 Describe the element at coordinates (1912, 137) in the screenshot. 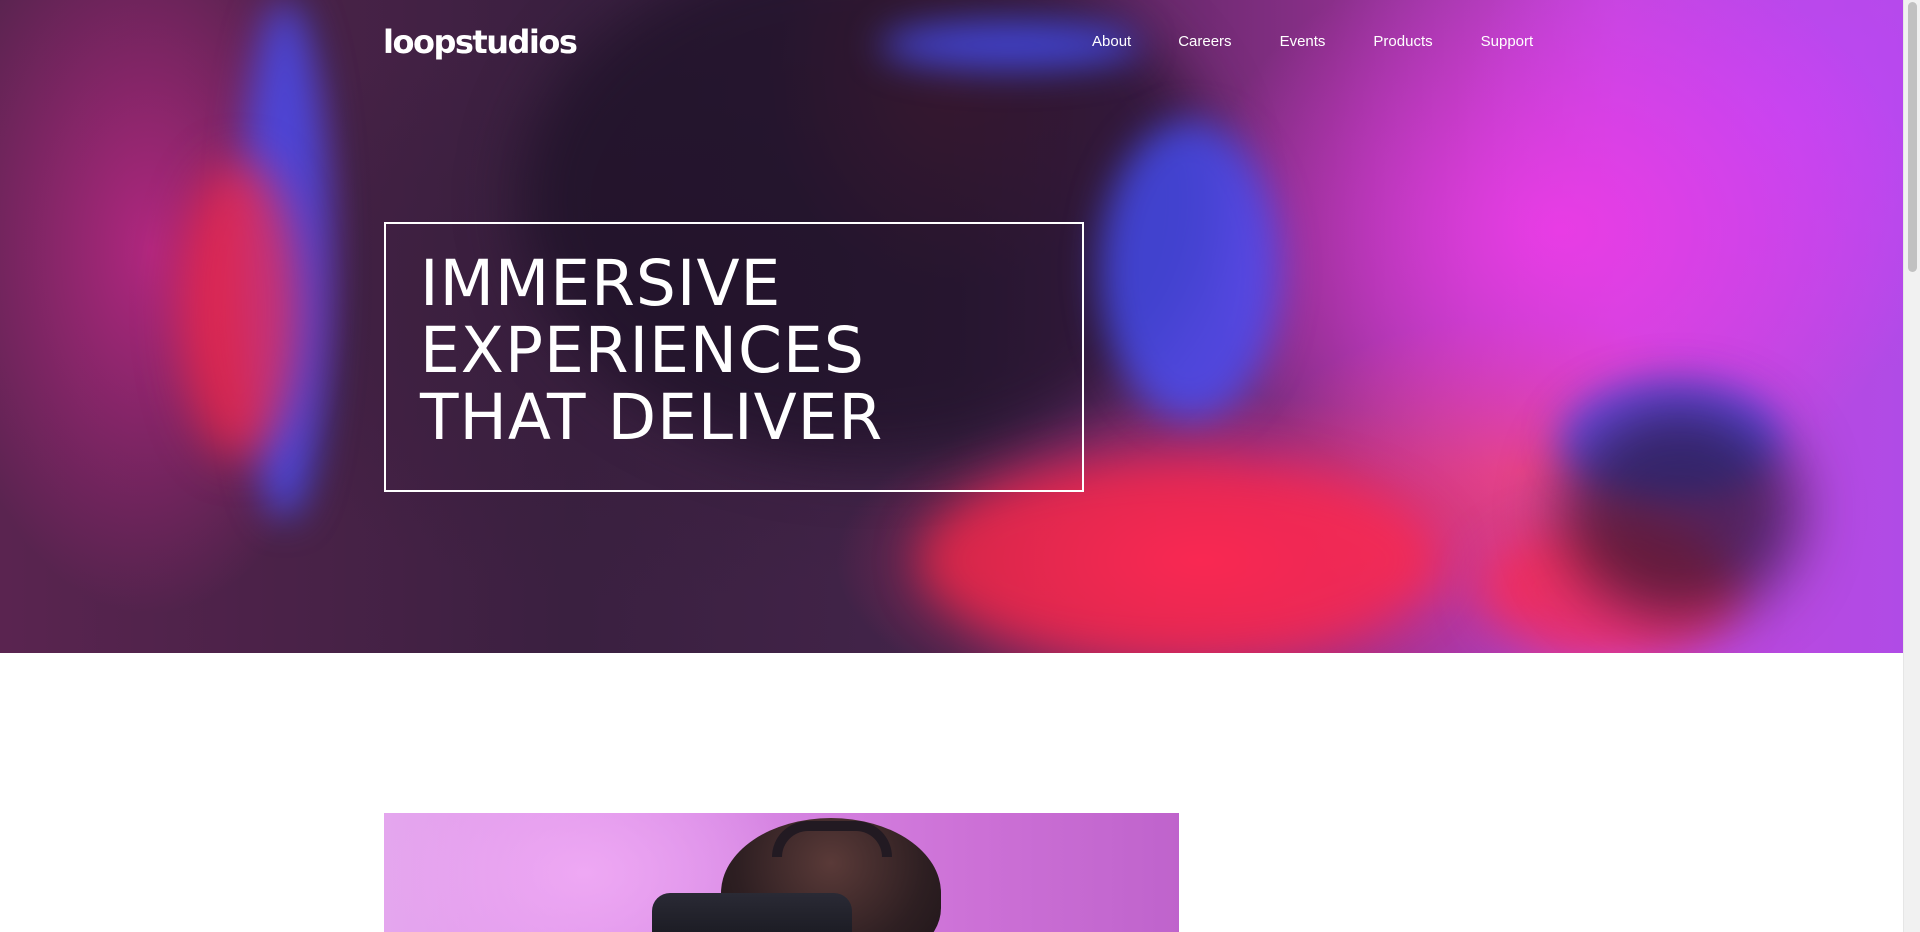

I see `scrollbar-thumb` at that location.